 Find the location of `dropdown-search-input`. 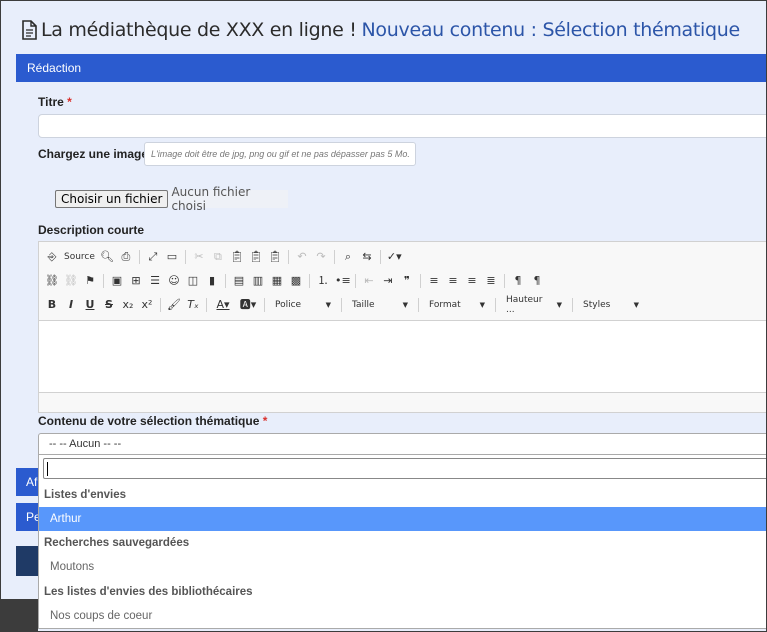

dropdown-search-input is located at coordinates (404, 468).